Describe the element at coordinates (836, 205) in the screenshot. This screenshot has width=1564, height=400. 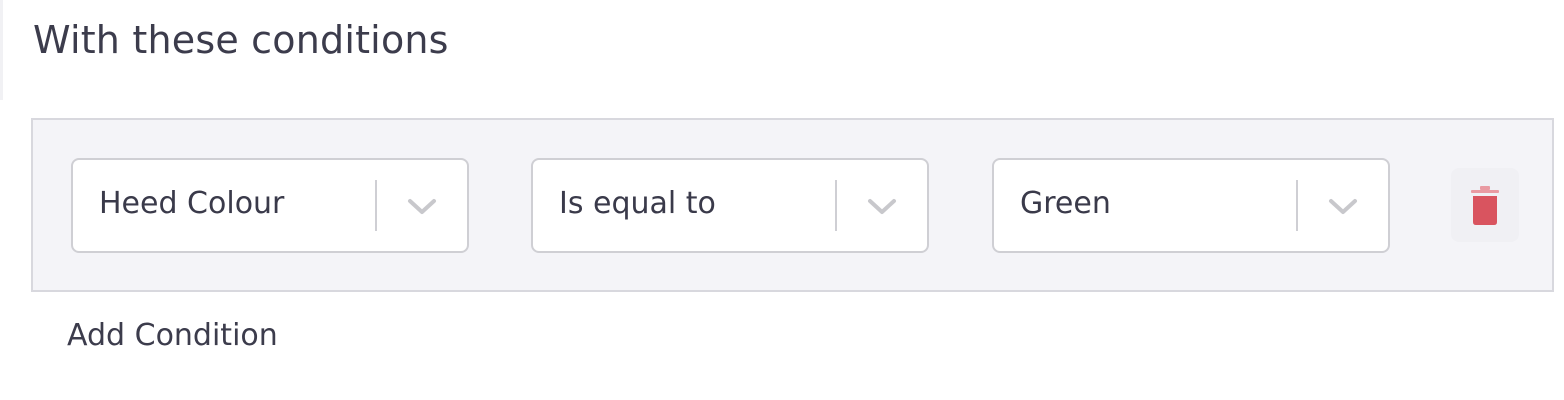
I see `operator-select-divider` at that location.